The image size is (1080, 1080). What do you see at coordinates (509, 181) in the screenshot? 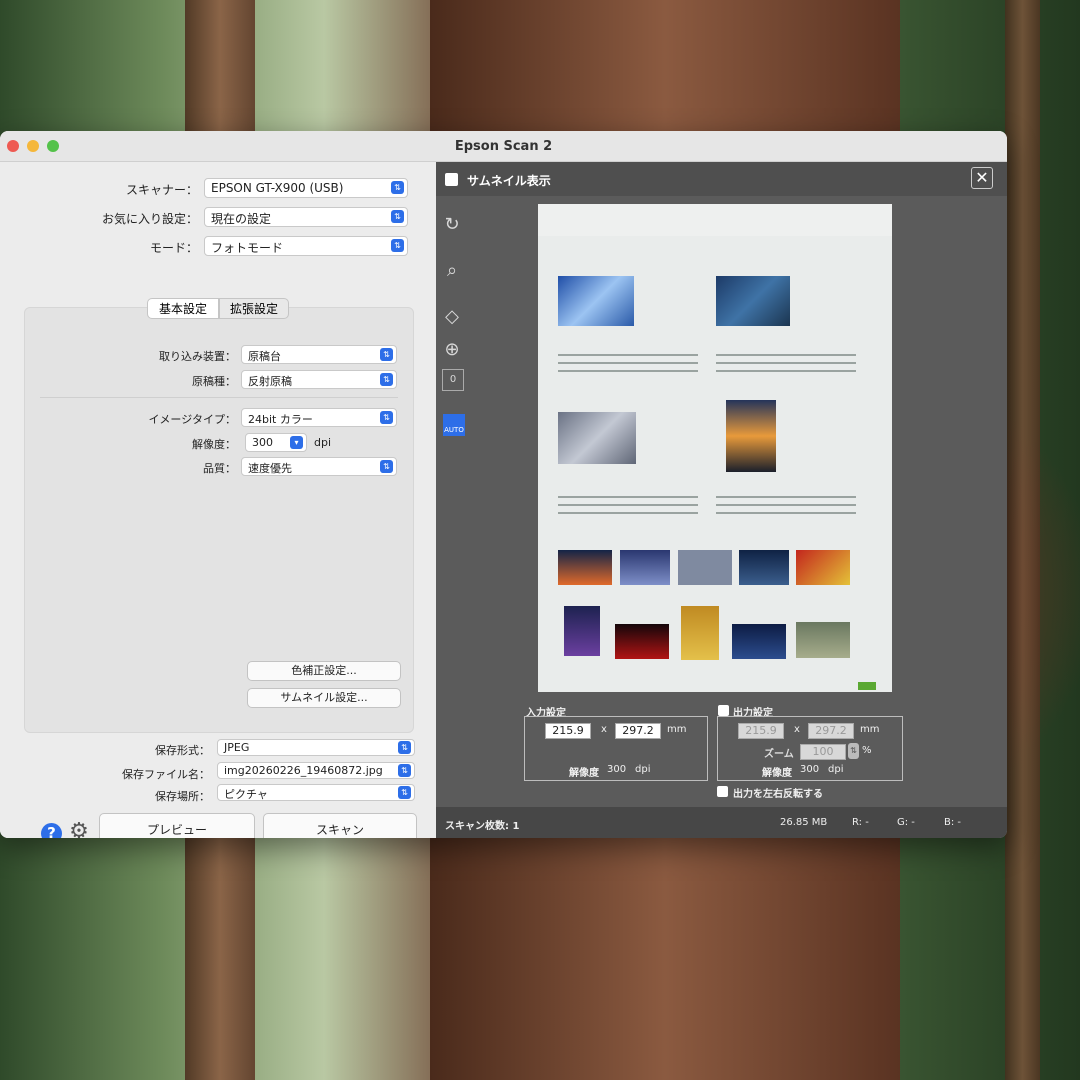
I see `thumbnail-checkbox-label: サムネイル表示` at bounding box center [509, 181].